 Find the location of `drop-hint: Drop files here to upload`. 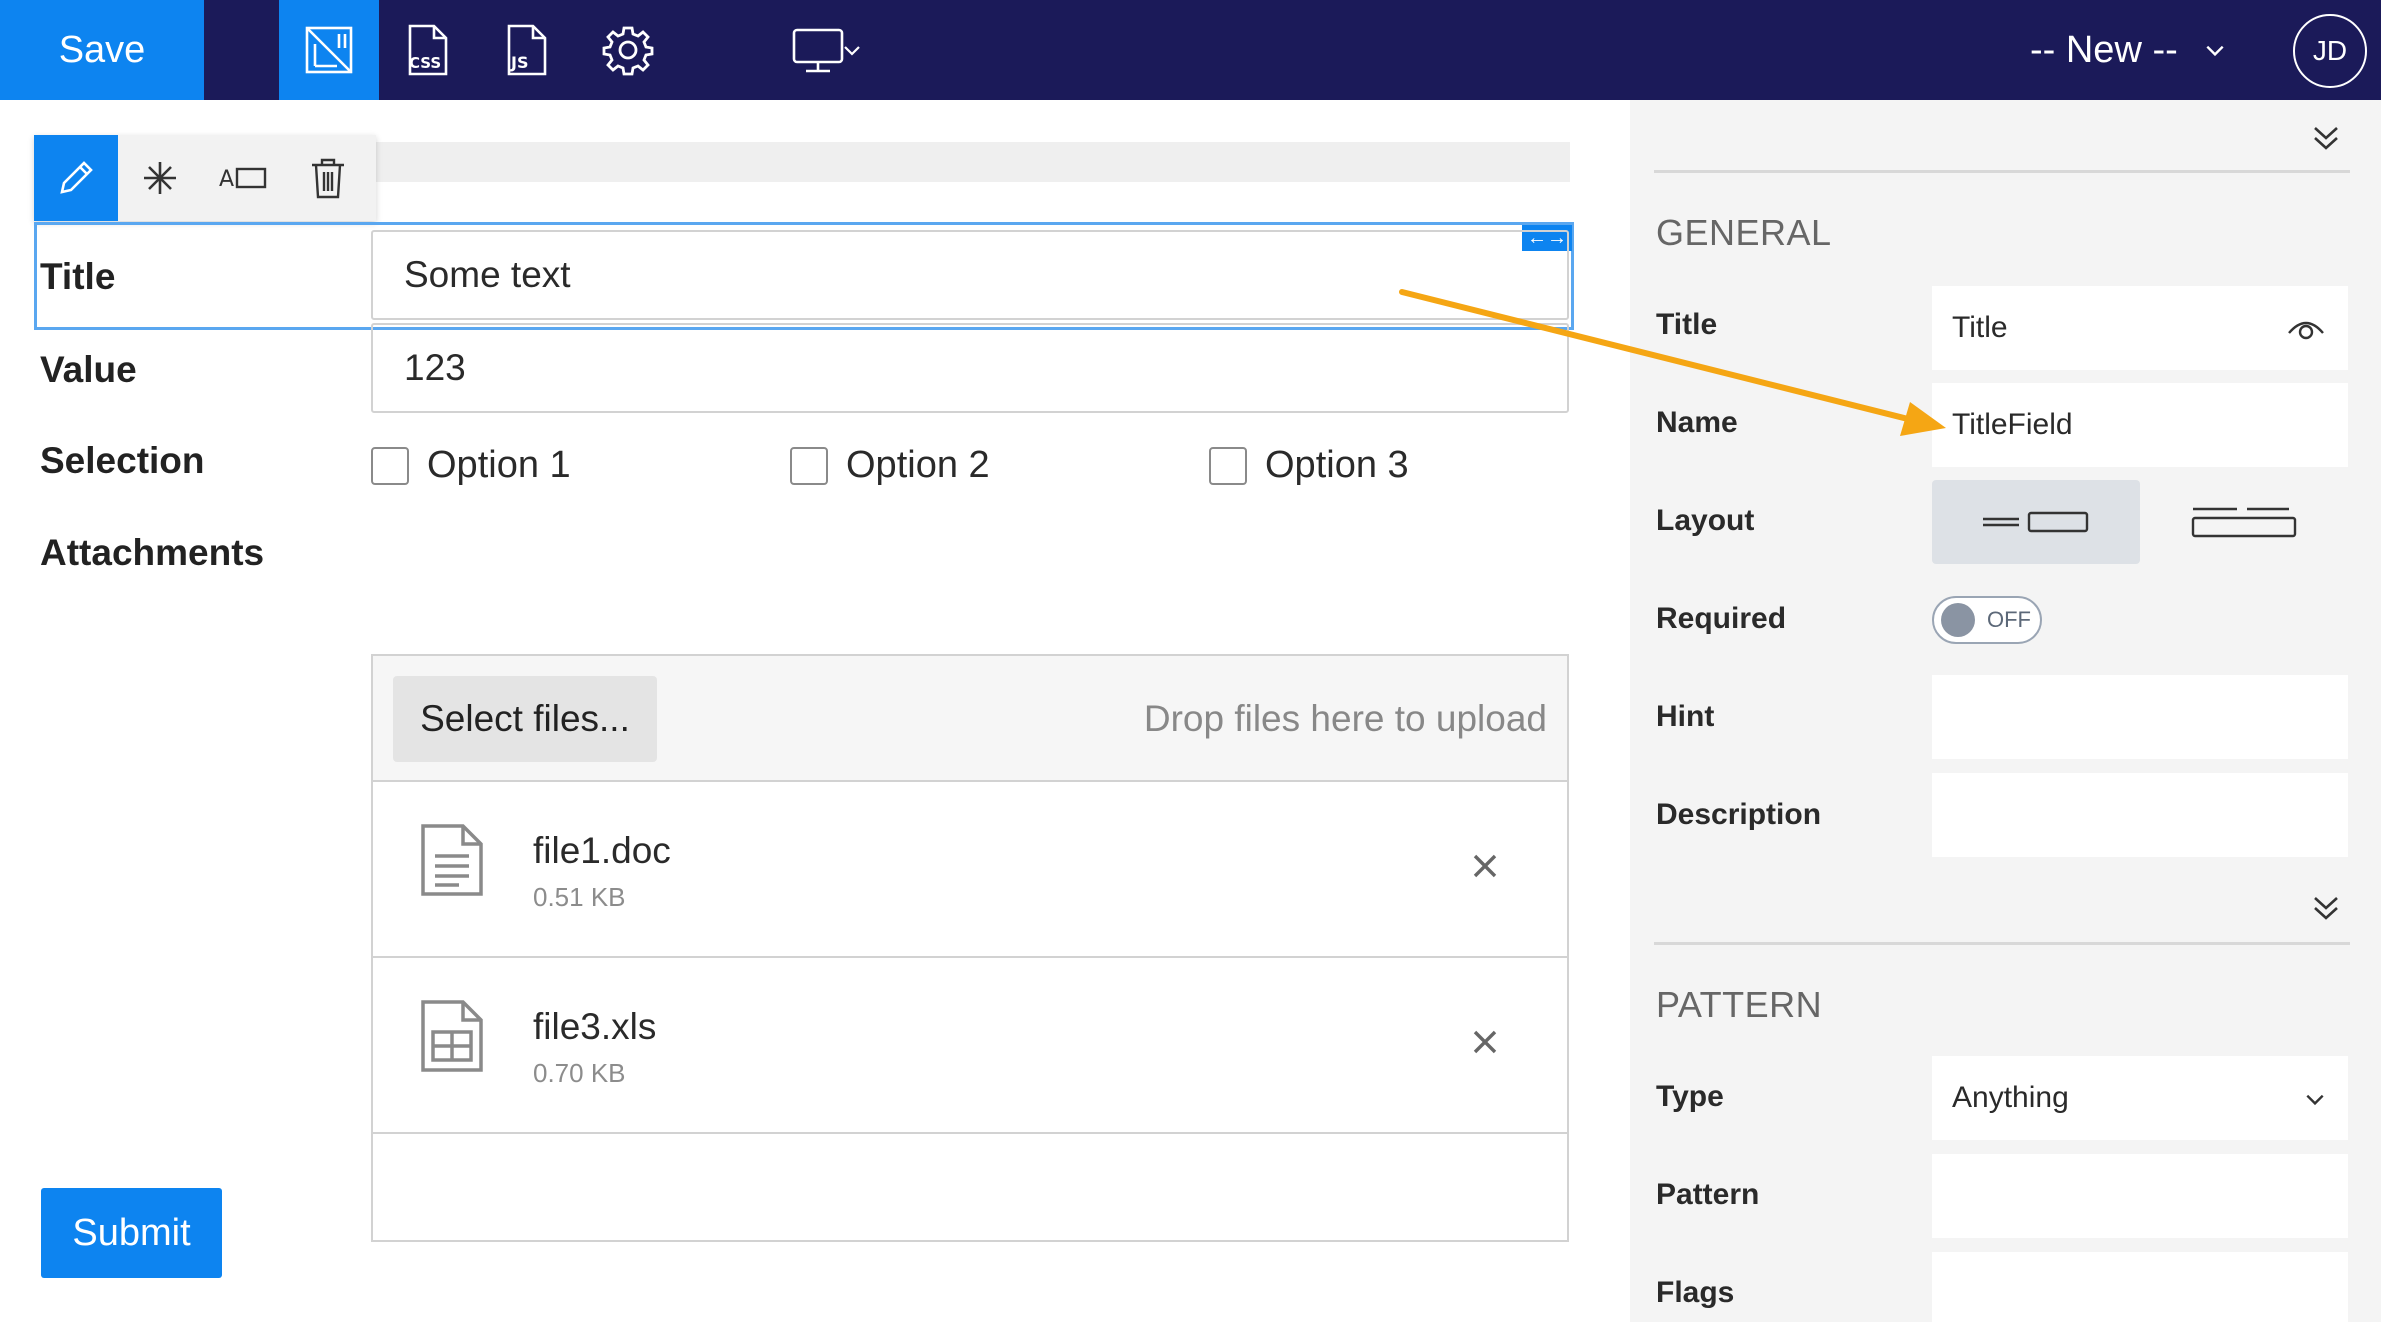

drop-hint: Drop files here to upload is located at coordinates (1345, 718).